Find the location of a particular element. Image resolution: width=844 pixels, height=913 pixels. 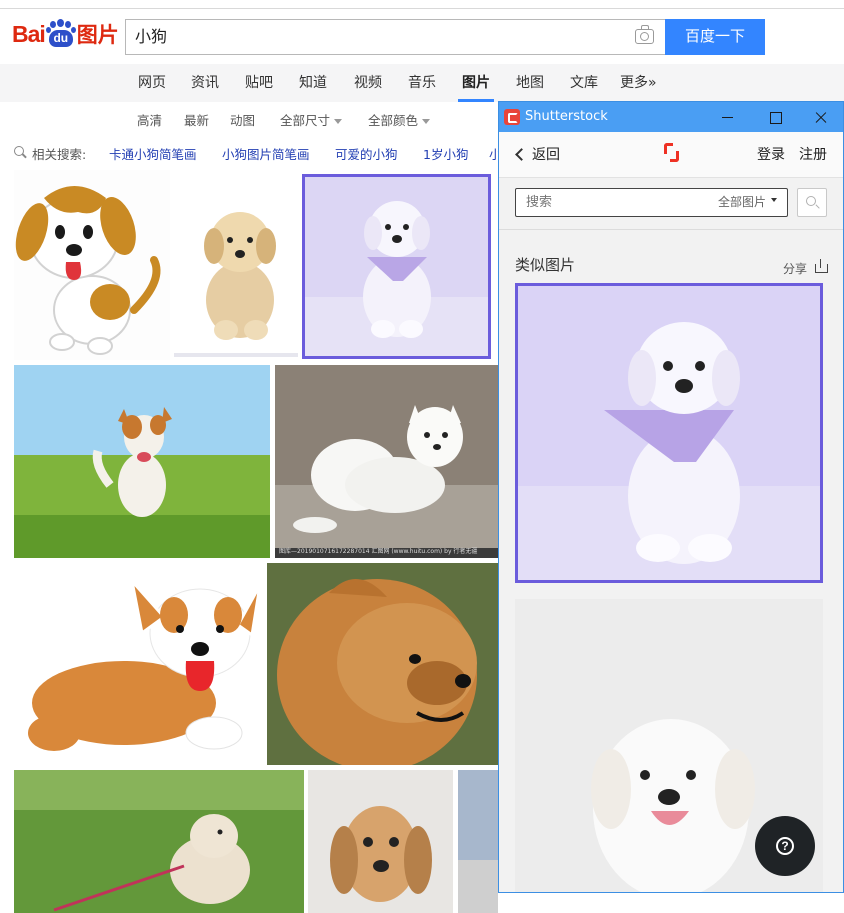

filter-latest: 最新 is located at coordinates (196, 119).